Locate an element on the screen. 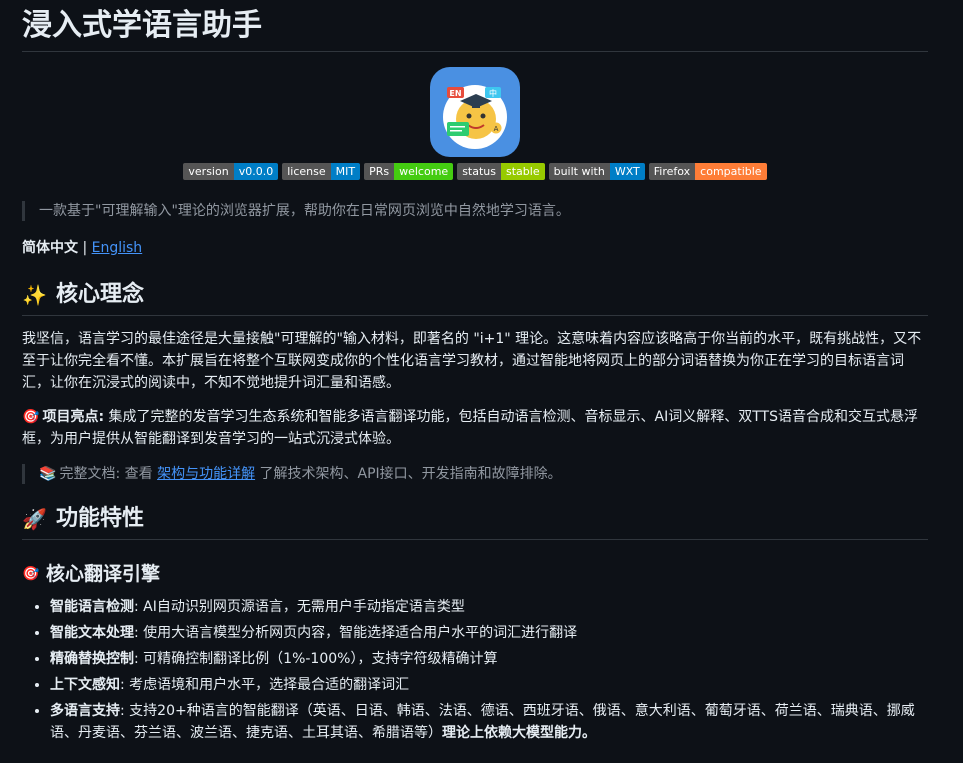  badge-built-with: built with WXT is located at coordinates (596, 171).